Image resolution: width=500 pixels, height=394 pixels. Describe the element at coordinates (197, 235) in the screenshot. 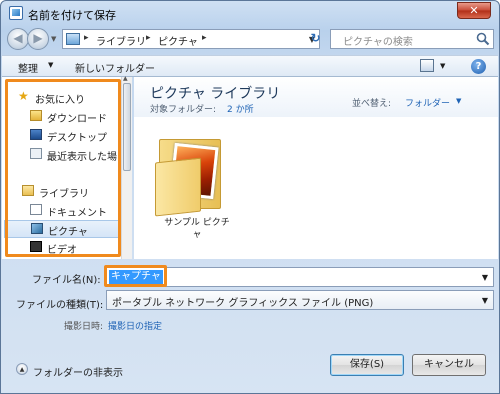

I see `folder-name-line: ャ` at that location.